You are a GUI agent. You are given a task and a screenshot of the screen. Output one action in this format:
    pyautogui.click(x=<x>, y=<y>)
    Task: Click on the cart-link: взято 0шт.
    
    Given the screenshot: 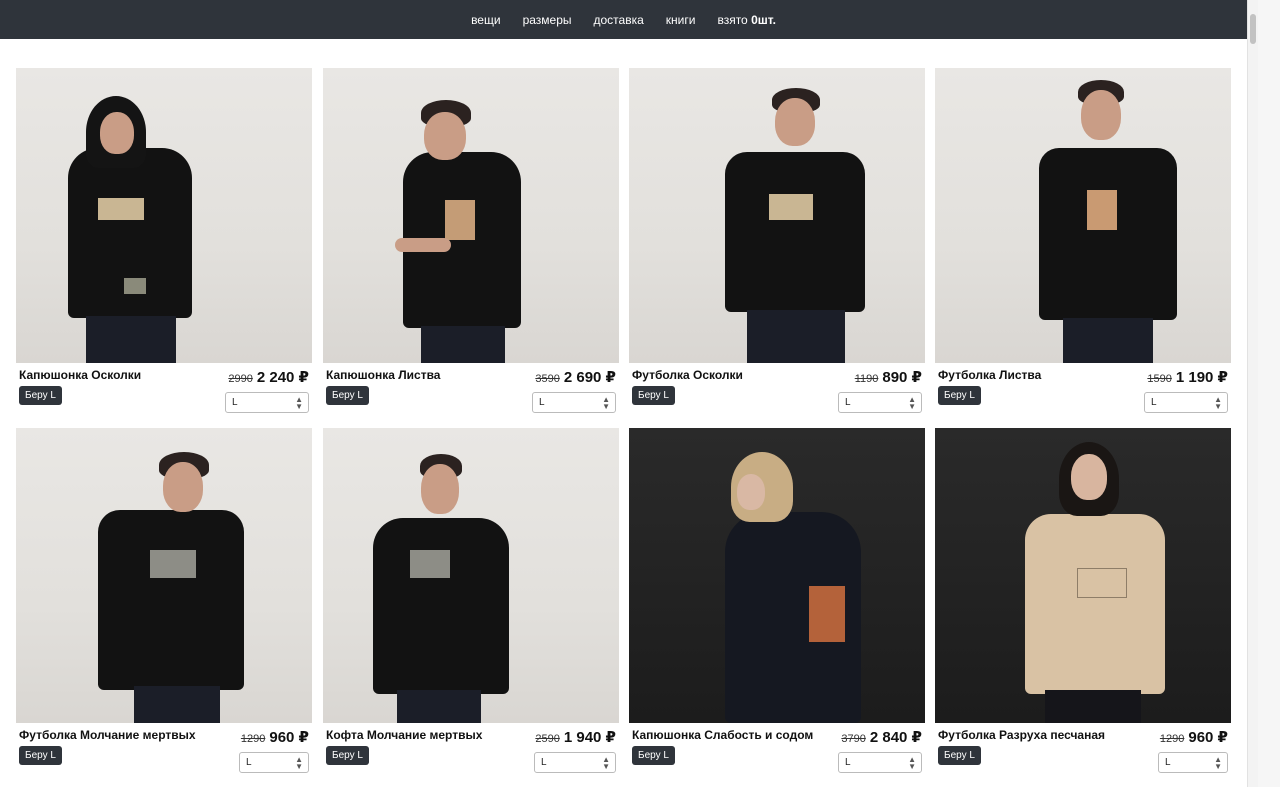 What is the action you would take?
    pyautogui.click(x=746, y=20)
    